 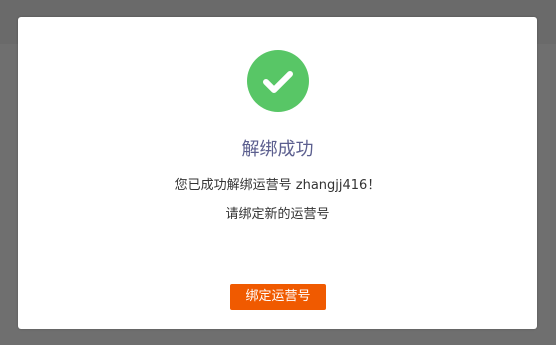 What do you see at coordinates (277, 214) in the screenshot?
I see `bind-instruction: 请绑定新的运营号` at bounding box center [277, 214].